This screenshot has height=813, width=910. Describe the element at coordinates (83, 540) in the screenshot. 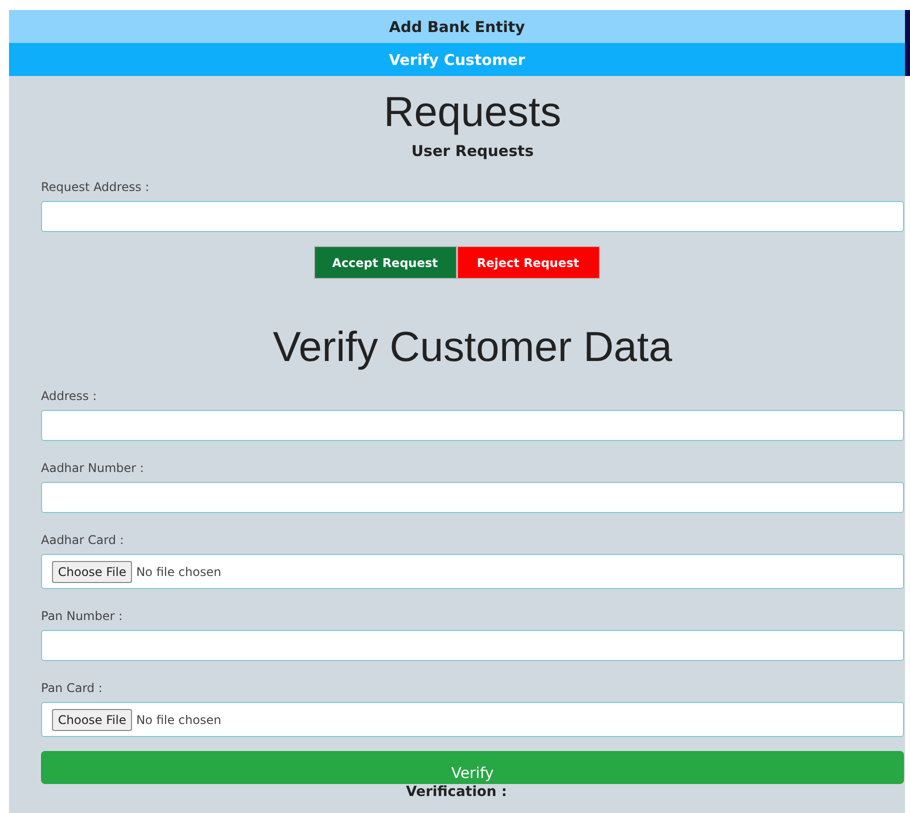

I see `field-label: Aadhar Card :` at that location.